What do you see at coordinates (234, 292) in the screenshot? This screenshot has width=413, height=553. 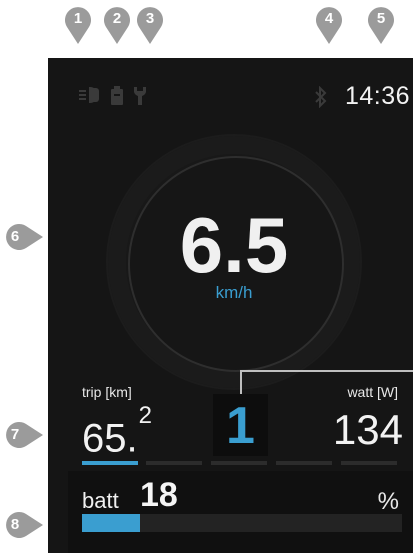 I see `speed-unit: km/h` at bounding box center [234, 292].